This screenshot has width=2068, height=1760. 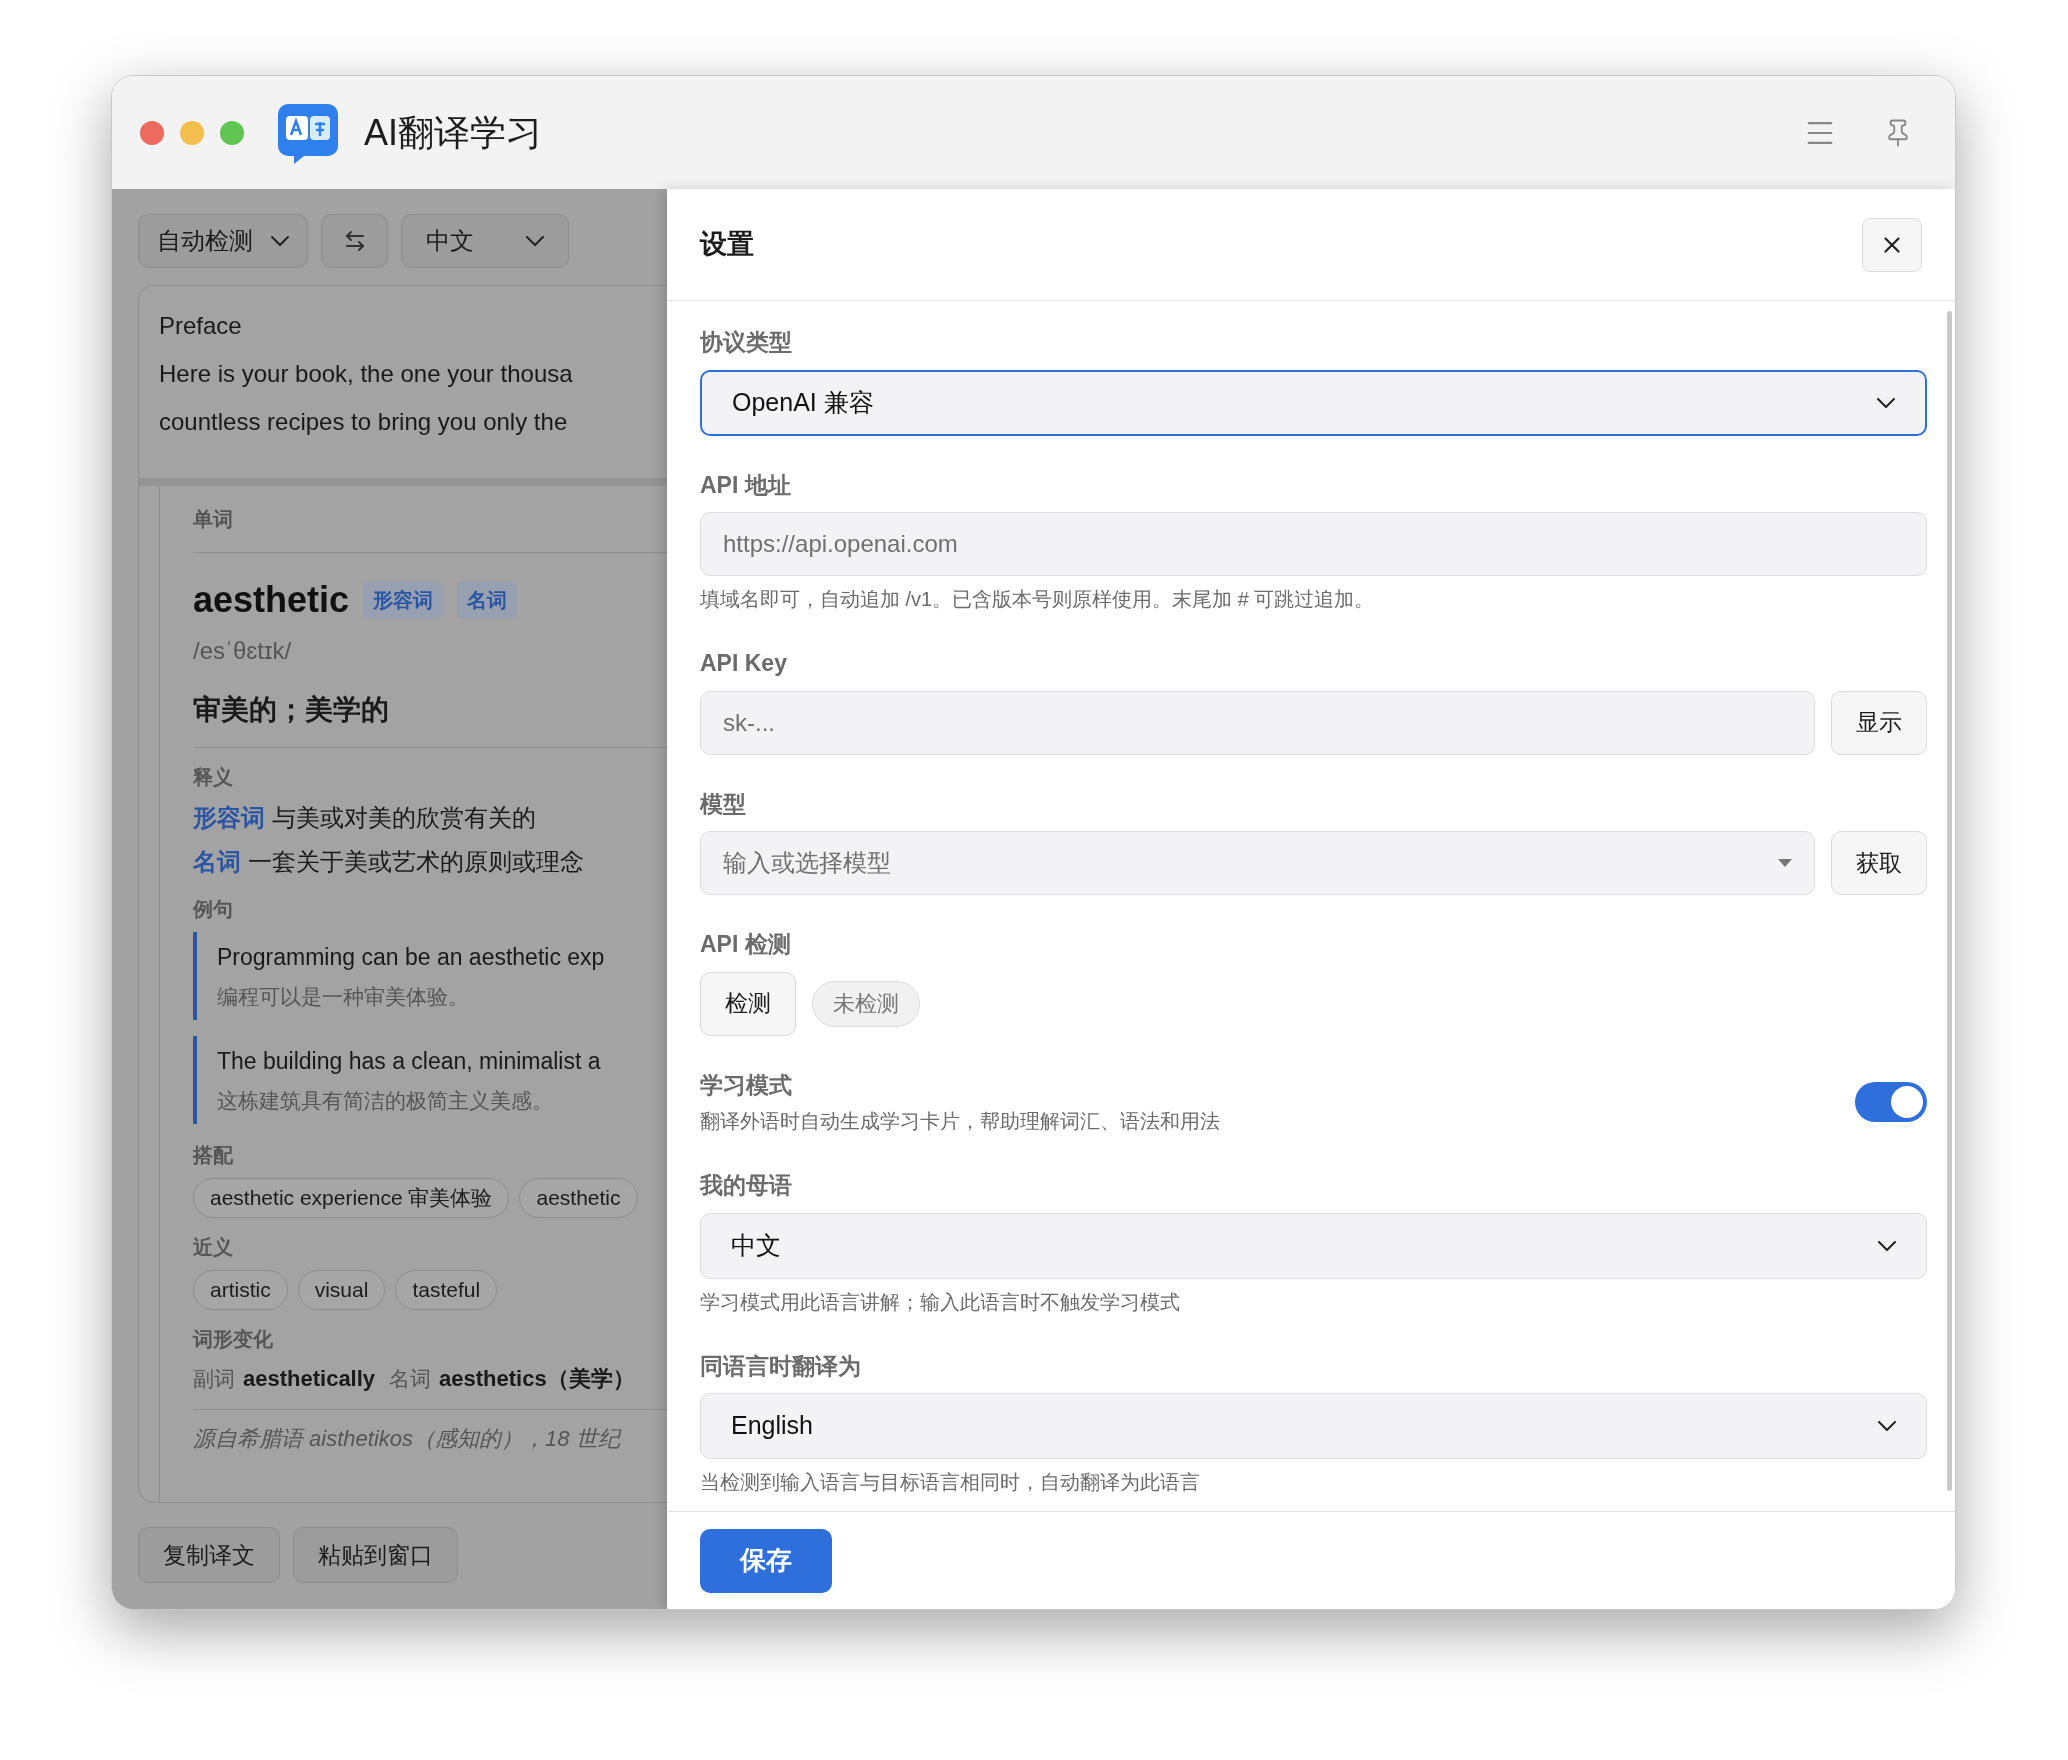 What do you see at coordinates (213, 1155) in the screenshot?
I see `section-label: 搭配` at bounding box center [213, 1155].